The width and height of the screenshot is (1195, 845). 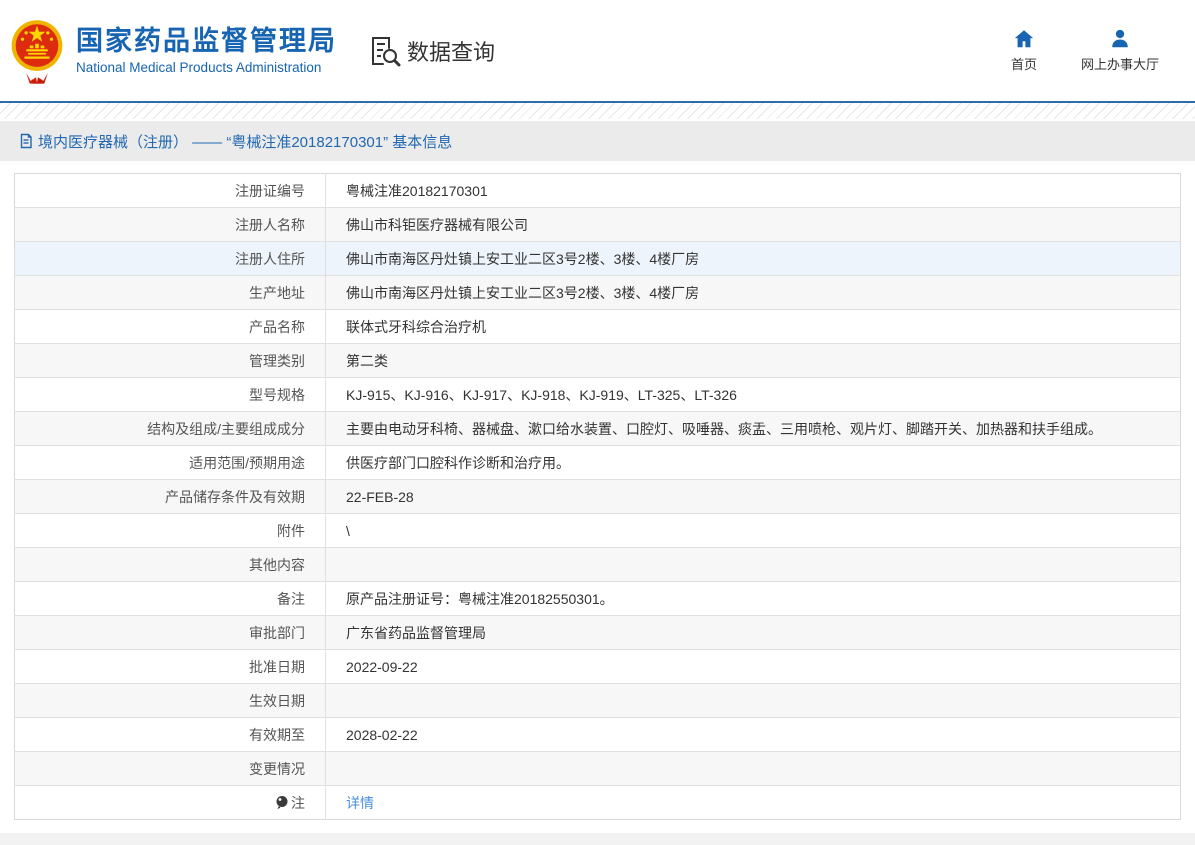 What do you see at coordinates (597, 839) in the screenshot?
I see `bottom-strip` at bounding box center [597, 839].